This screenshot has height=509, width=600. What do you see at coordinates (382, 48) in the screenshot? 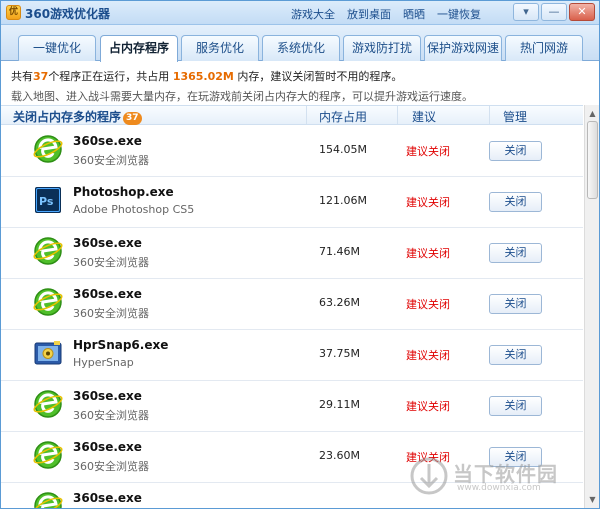
I see `tab-game-no-disturb: 游戏防打扰` at bounding box center [382, 48].